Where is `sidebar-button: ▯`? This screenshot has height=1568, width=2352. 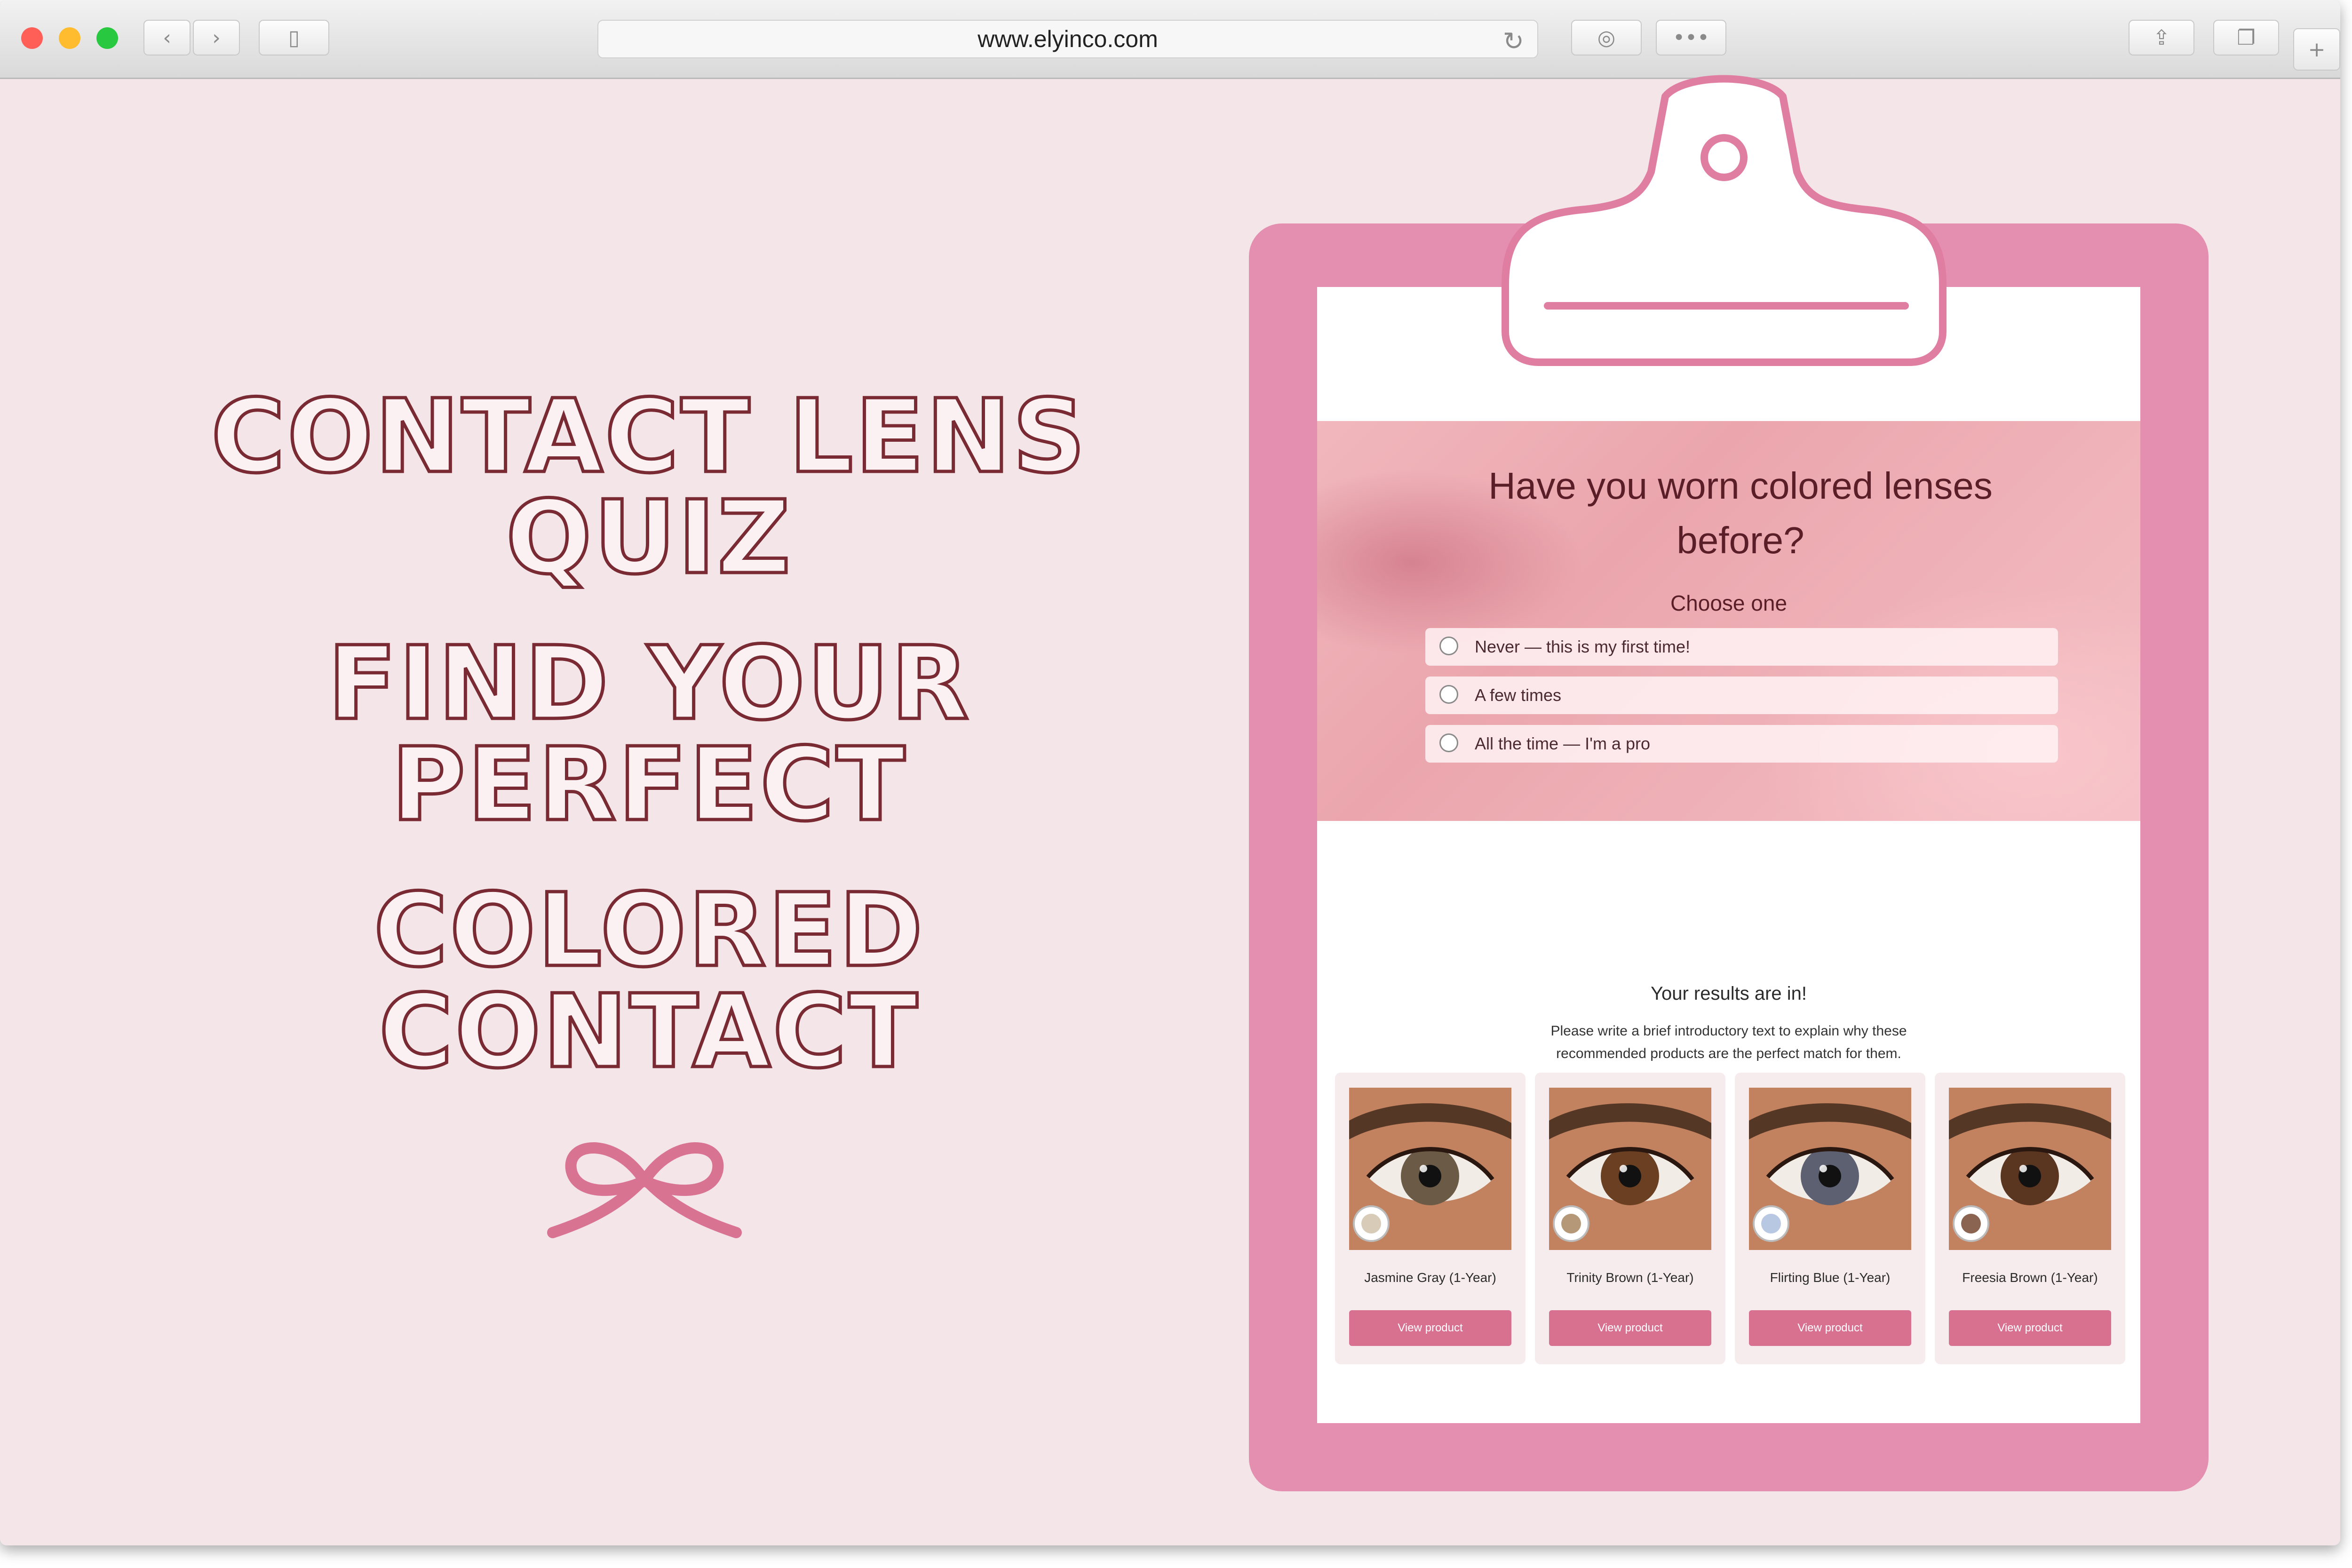 sidebar-button: ▯ is located at coordinates (294, 38).